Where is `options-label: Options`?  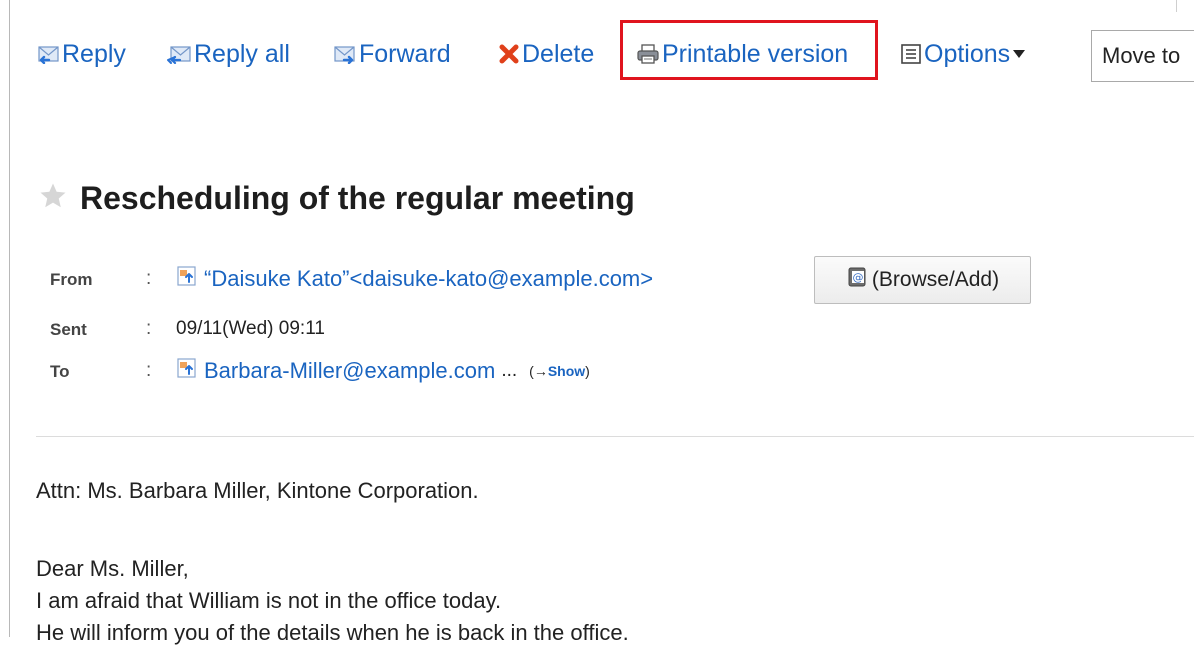
options-label: Options is located at coordinates (967, 53).